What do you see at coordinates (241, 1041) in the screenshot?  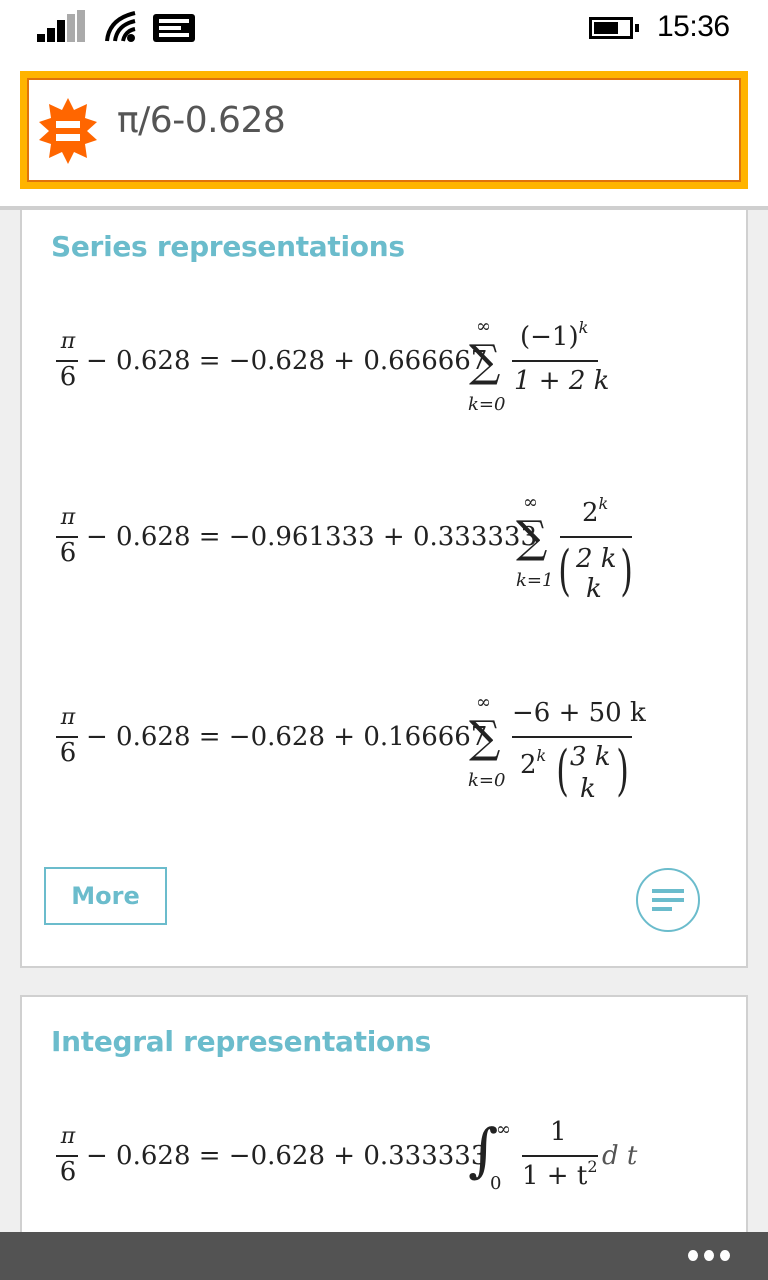 I see `card-title: Integral representations` at bounding box center [241, 1041].